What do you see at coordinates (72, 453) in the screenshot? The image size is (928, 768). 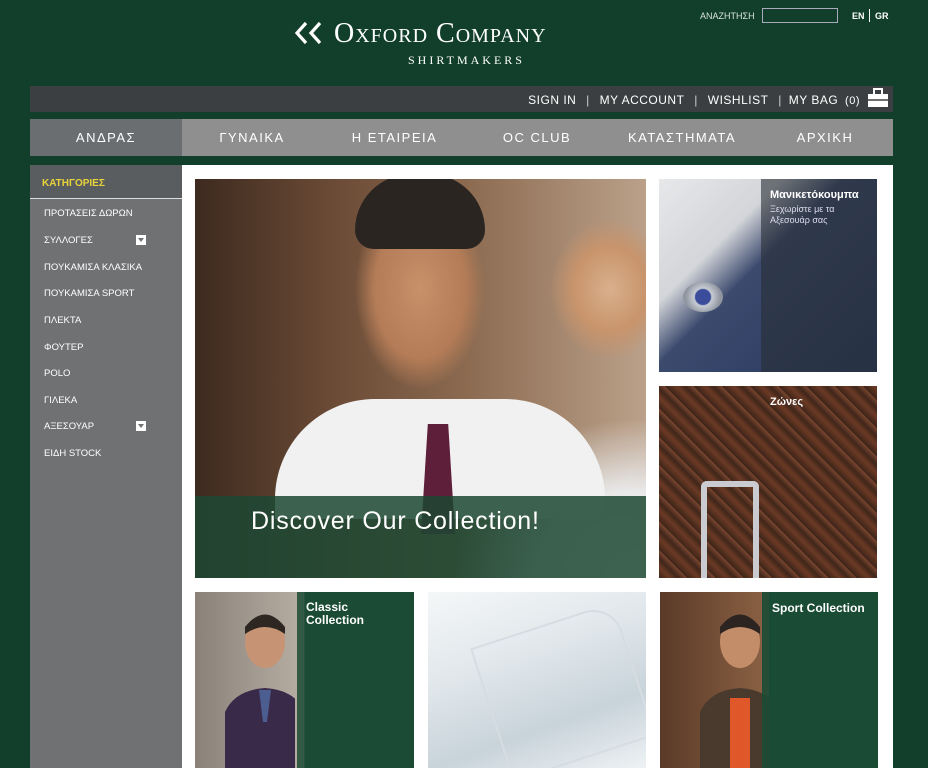 I see `sidebar-item-stock: ΕΙΔΗ STOCK` at bounding box center [72, 453].